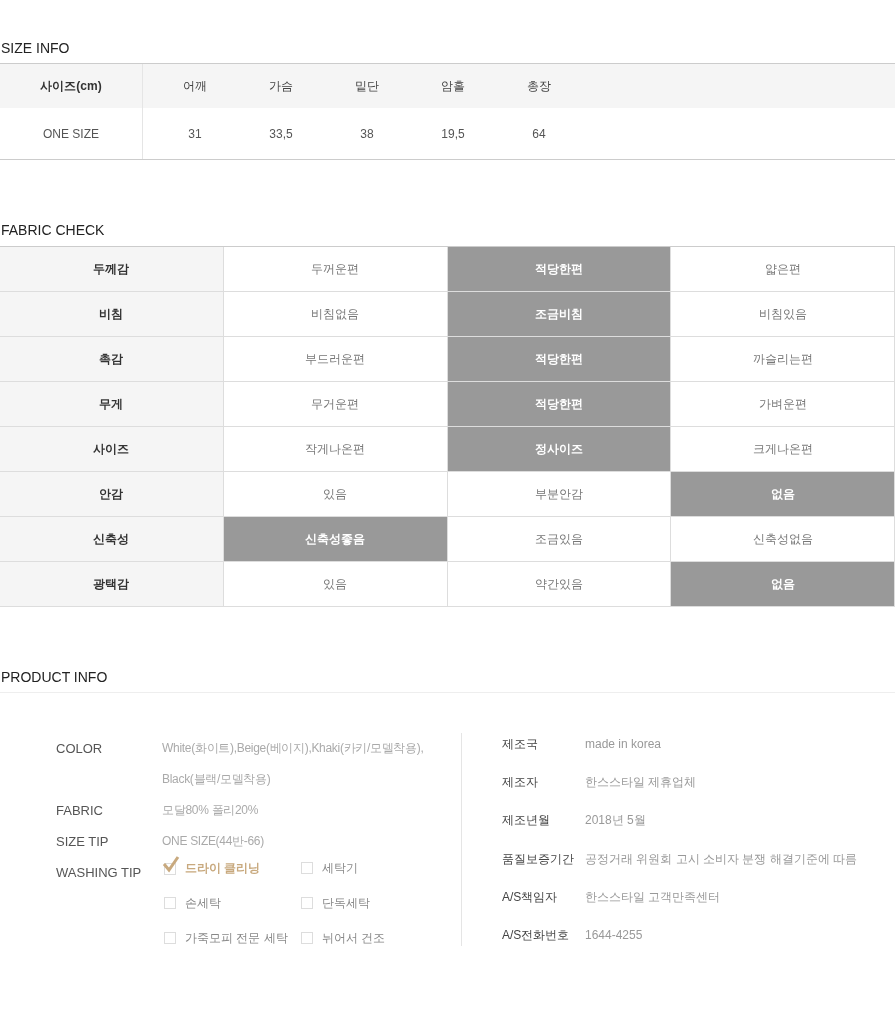  Describe the element at coordinates (520, 782) in the screenshot. I see `notice-label: 제조자` at that location.